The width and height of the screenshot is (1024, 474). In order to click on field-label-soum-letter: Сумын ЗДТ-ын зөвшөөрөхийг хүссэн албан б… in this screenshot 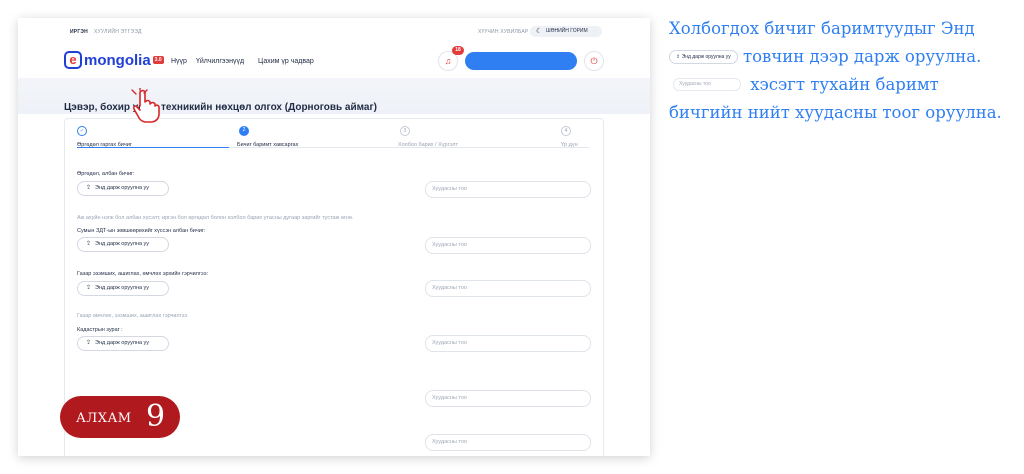, I will do `click(141, 231)`.